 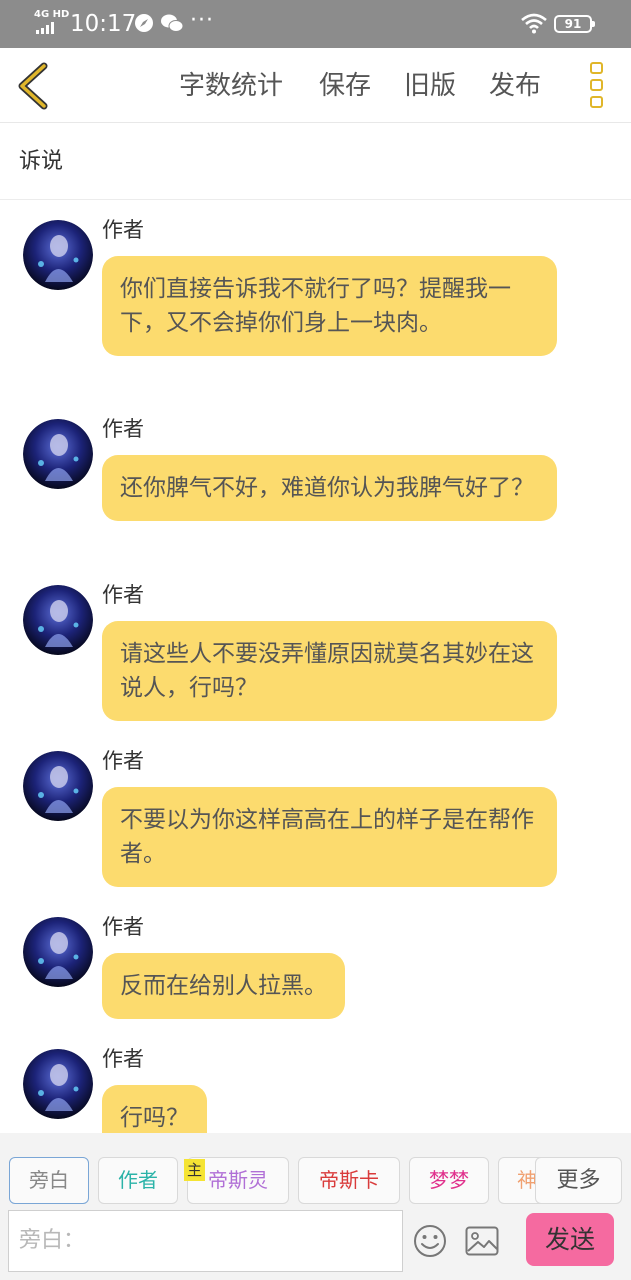 I want to click on role-chip-label: 帝斯卡, so click(x=349, y=1180).